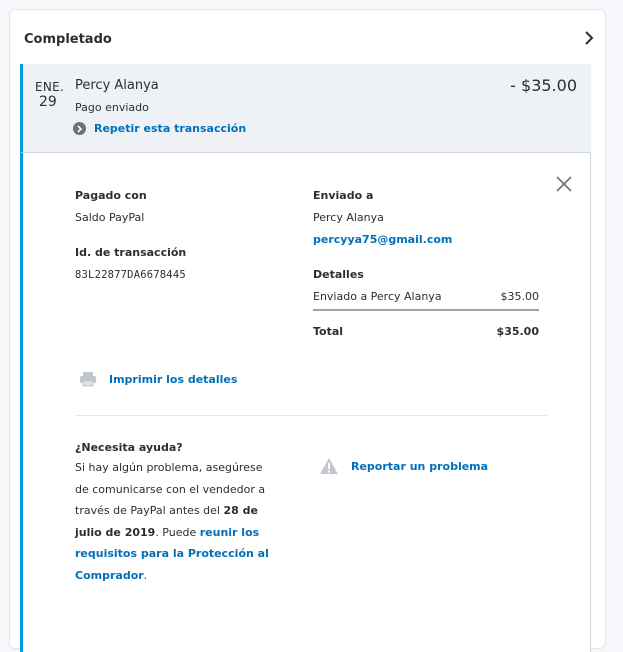 This screenshot has width=623, height=652. Describe the element at coordinates (112, 107) in the screenshot. I see `transaction-status: Pago enviado` at that location.